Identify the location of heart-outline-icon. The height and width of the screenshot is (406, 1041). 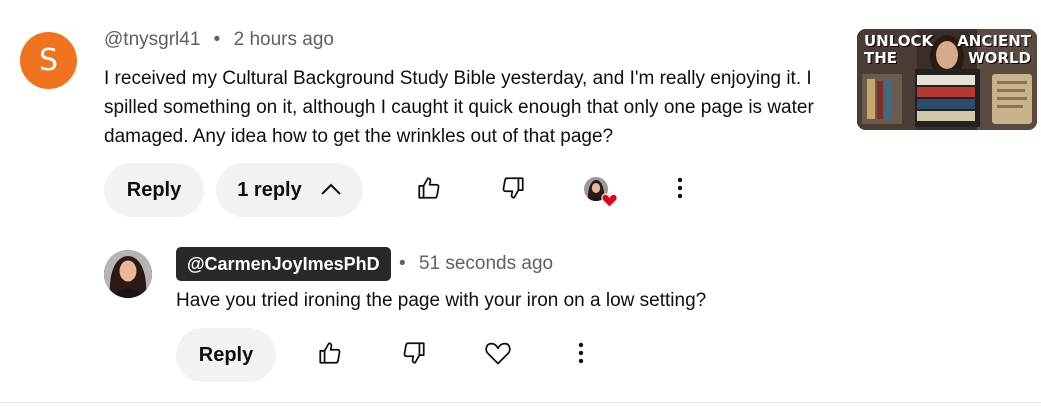
(498, 355).